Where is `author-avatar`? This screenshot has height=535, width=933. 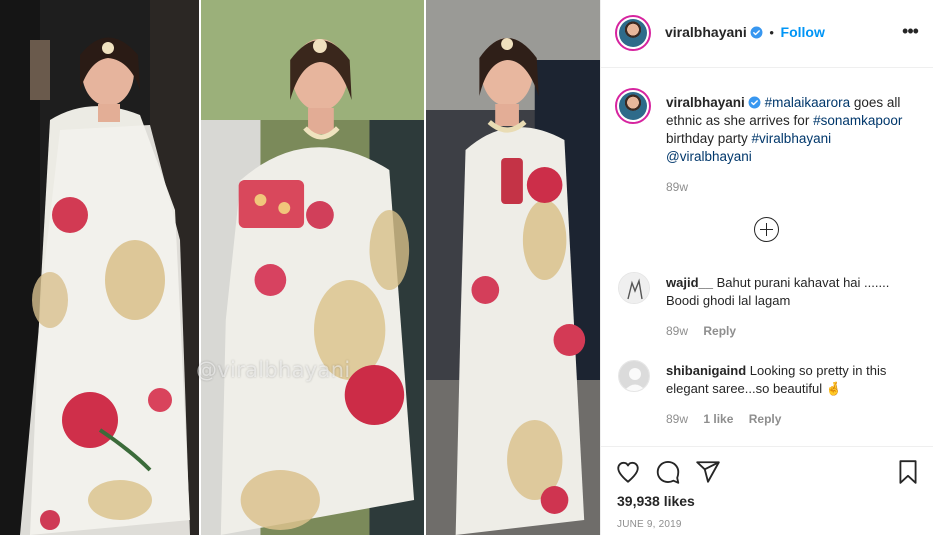 author-avatar is located at coordinates (633, 33).